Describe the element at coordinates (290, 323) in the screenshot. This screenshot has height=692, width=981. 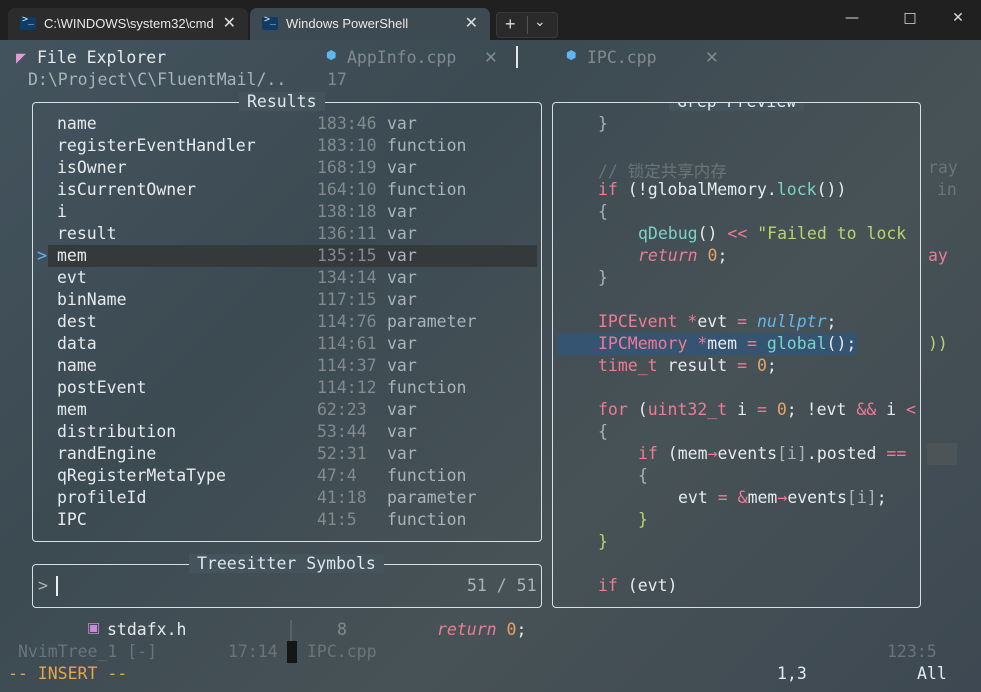
I see `result-row: dest 114:76 parameter` at that location.